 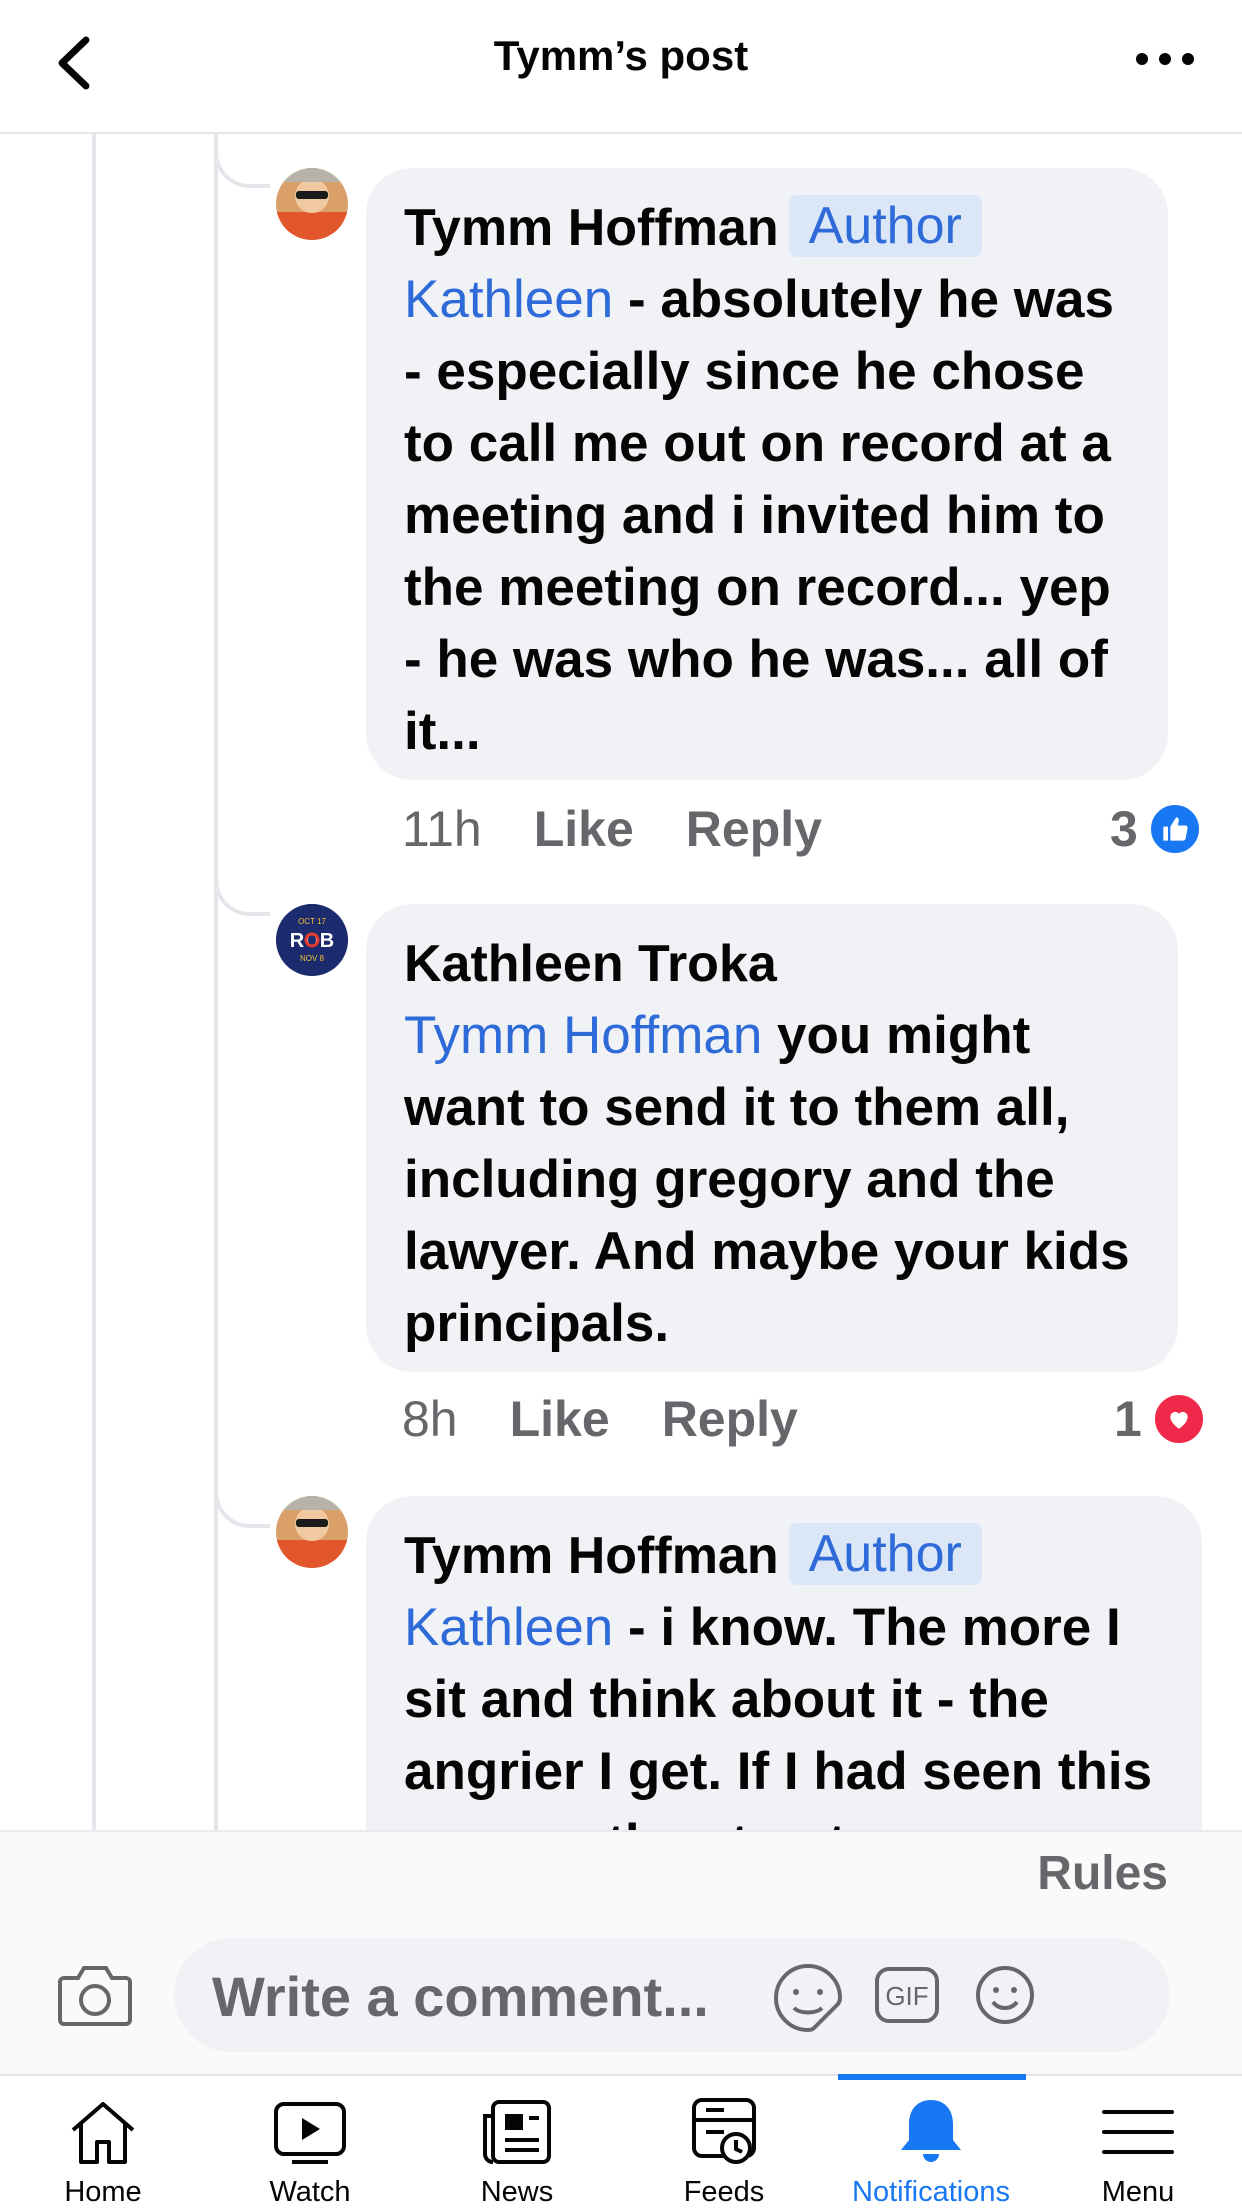 I want to click on more-horizontal-icon, so click(x=1165, y=59).